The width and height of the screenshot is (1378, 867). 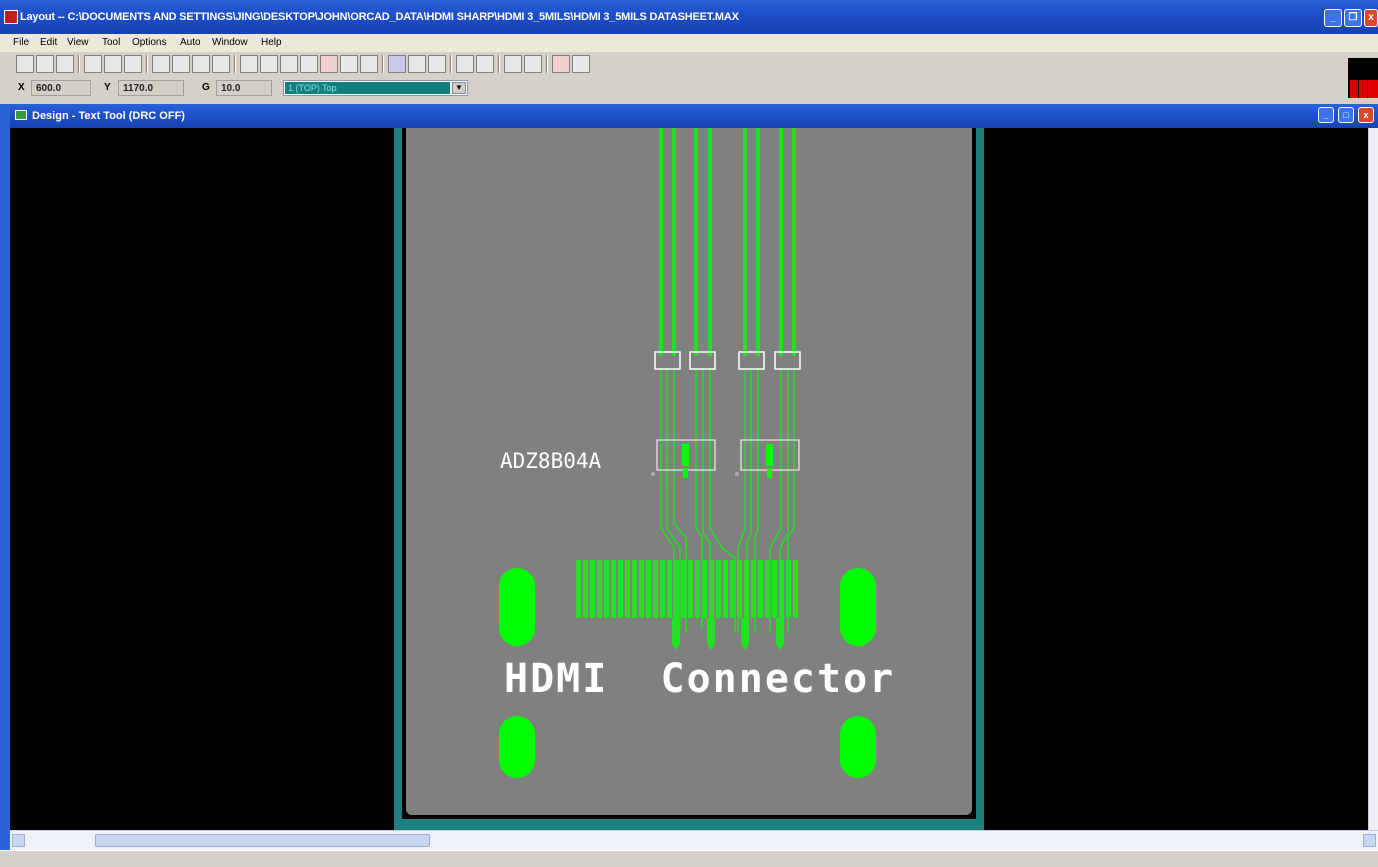 What do you see at coordinates (289, 64) in the screenshot?
I see `pad-icon` at bounding box center [289, 64].